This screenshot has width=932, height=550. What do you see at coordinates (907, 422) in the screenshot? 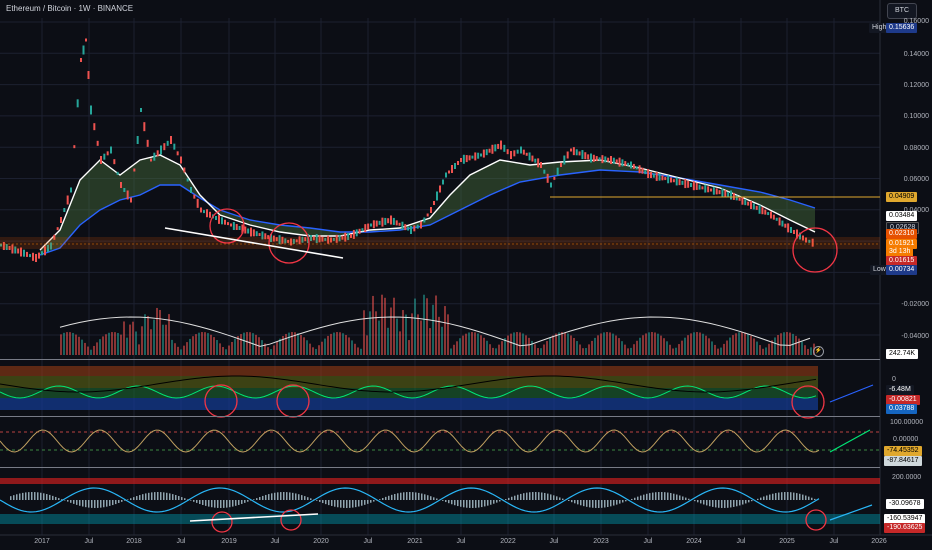
I see `ind2-axis-top: 100.00000` at bounding box center [907, 422].